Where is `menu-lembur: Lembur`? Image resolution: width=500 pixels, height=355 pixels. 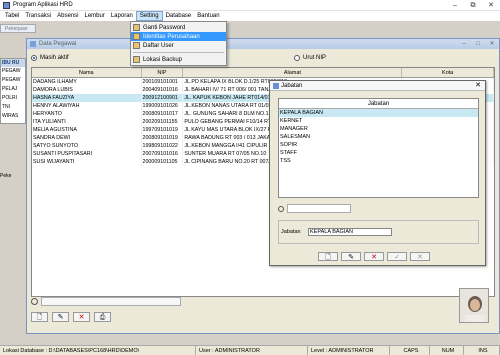
menu-lembur: Lembur is located at coordinates (95, 16).